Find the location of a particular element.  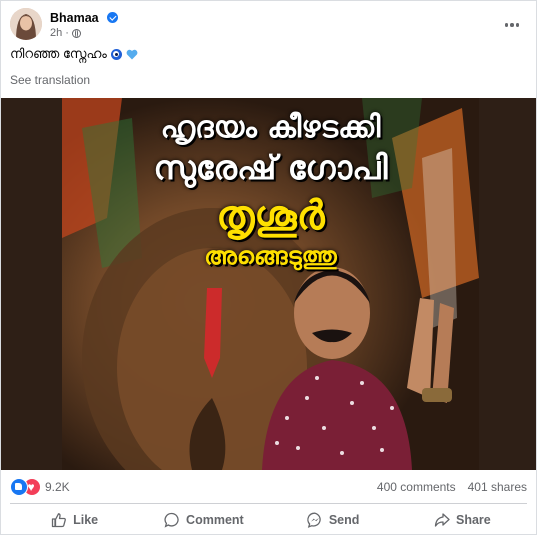

divider is located at coordinates (268, 503).